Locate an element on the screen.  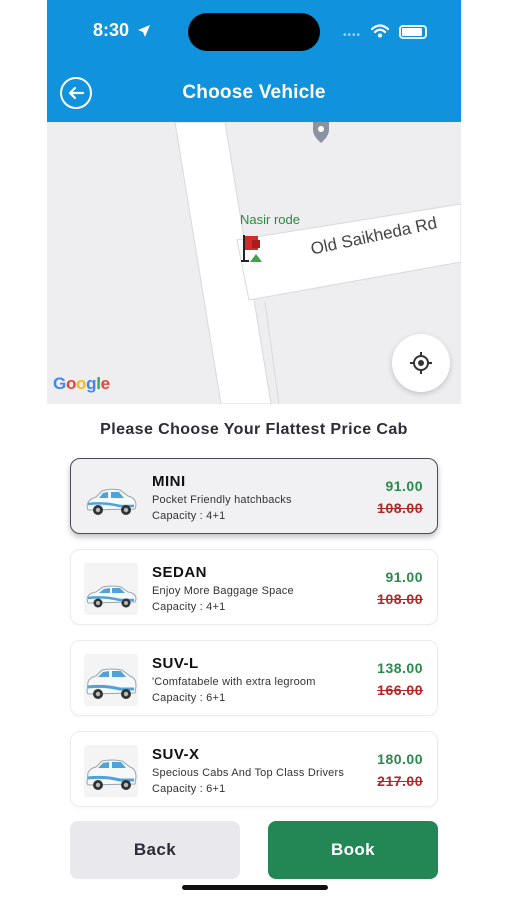
cab-description: Specious Cabs And Top Class Drivers is located at coordinates (248, 773).